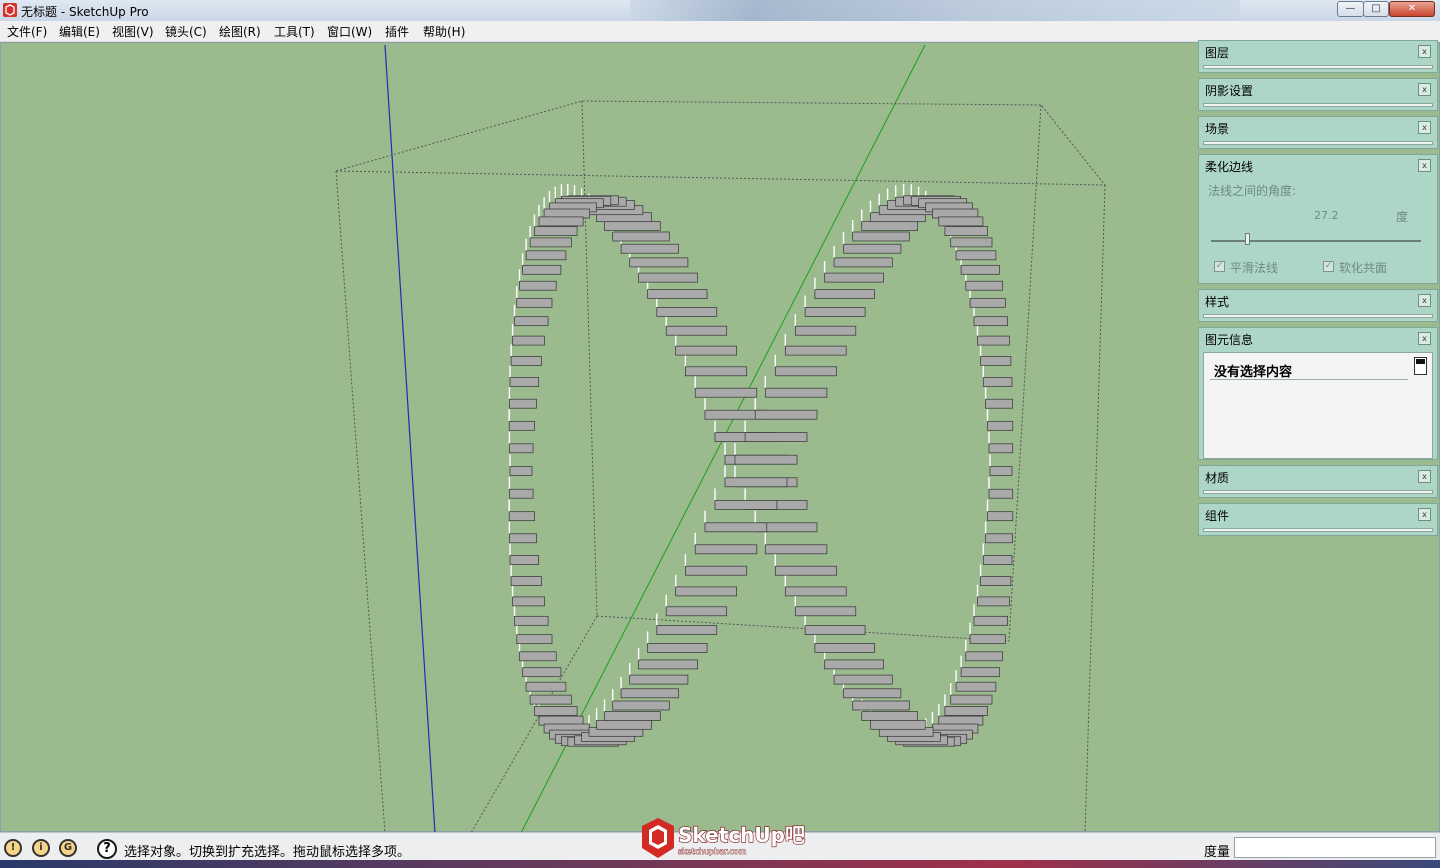 The image size is (1440, 868). Describe the element at coordinates (1217, 52) in the screenshot. I see `panel-layers-title: 图层` at that location.